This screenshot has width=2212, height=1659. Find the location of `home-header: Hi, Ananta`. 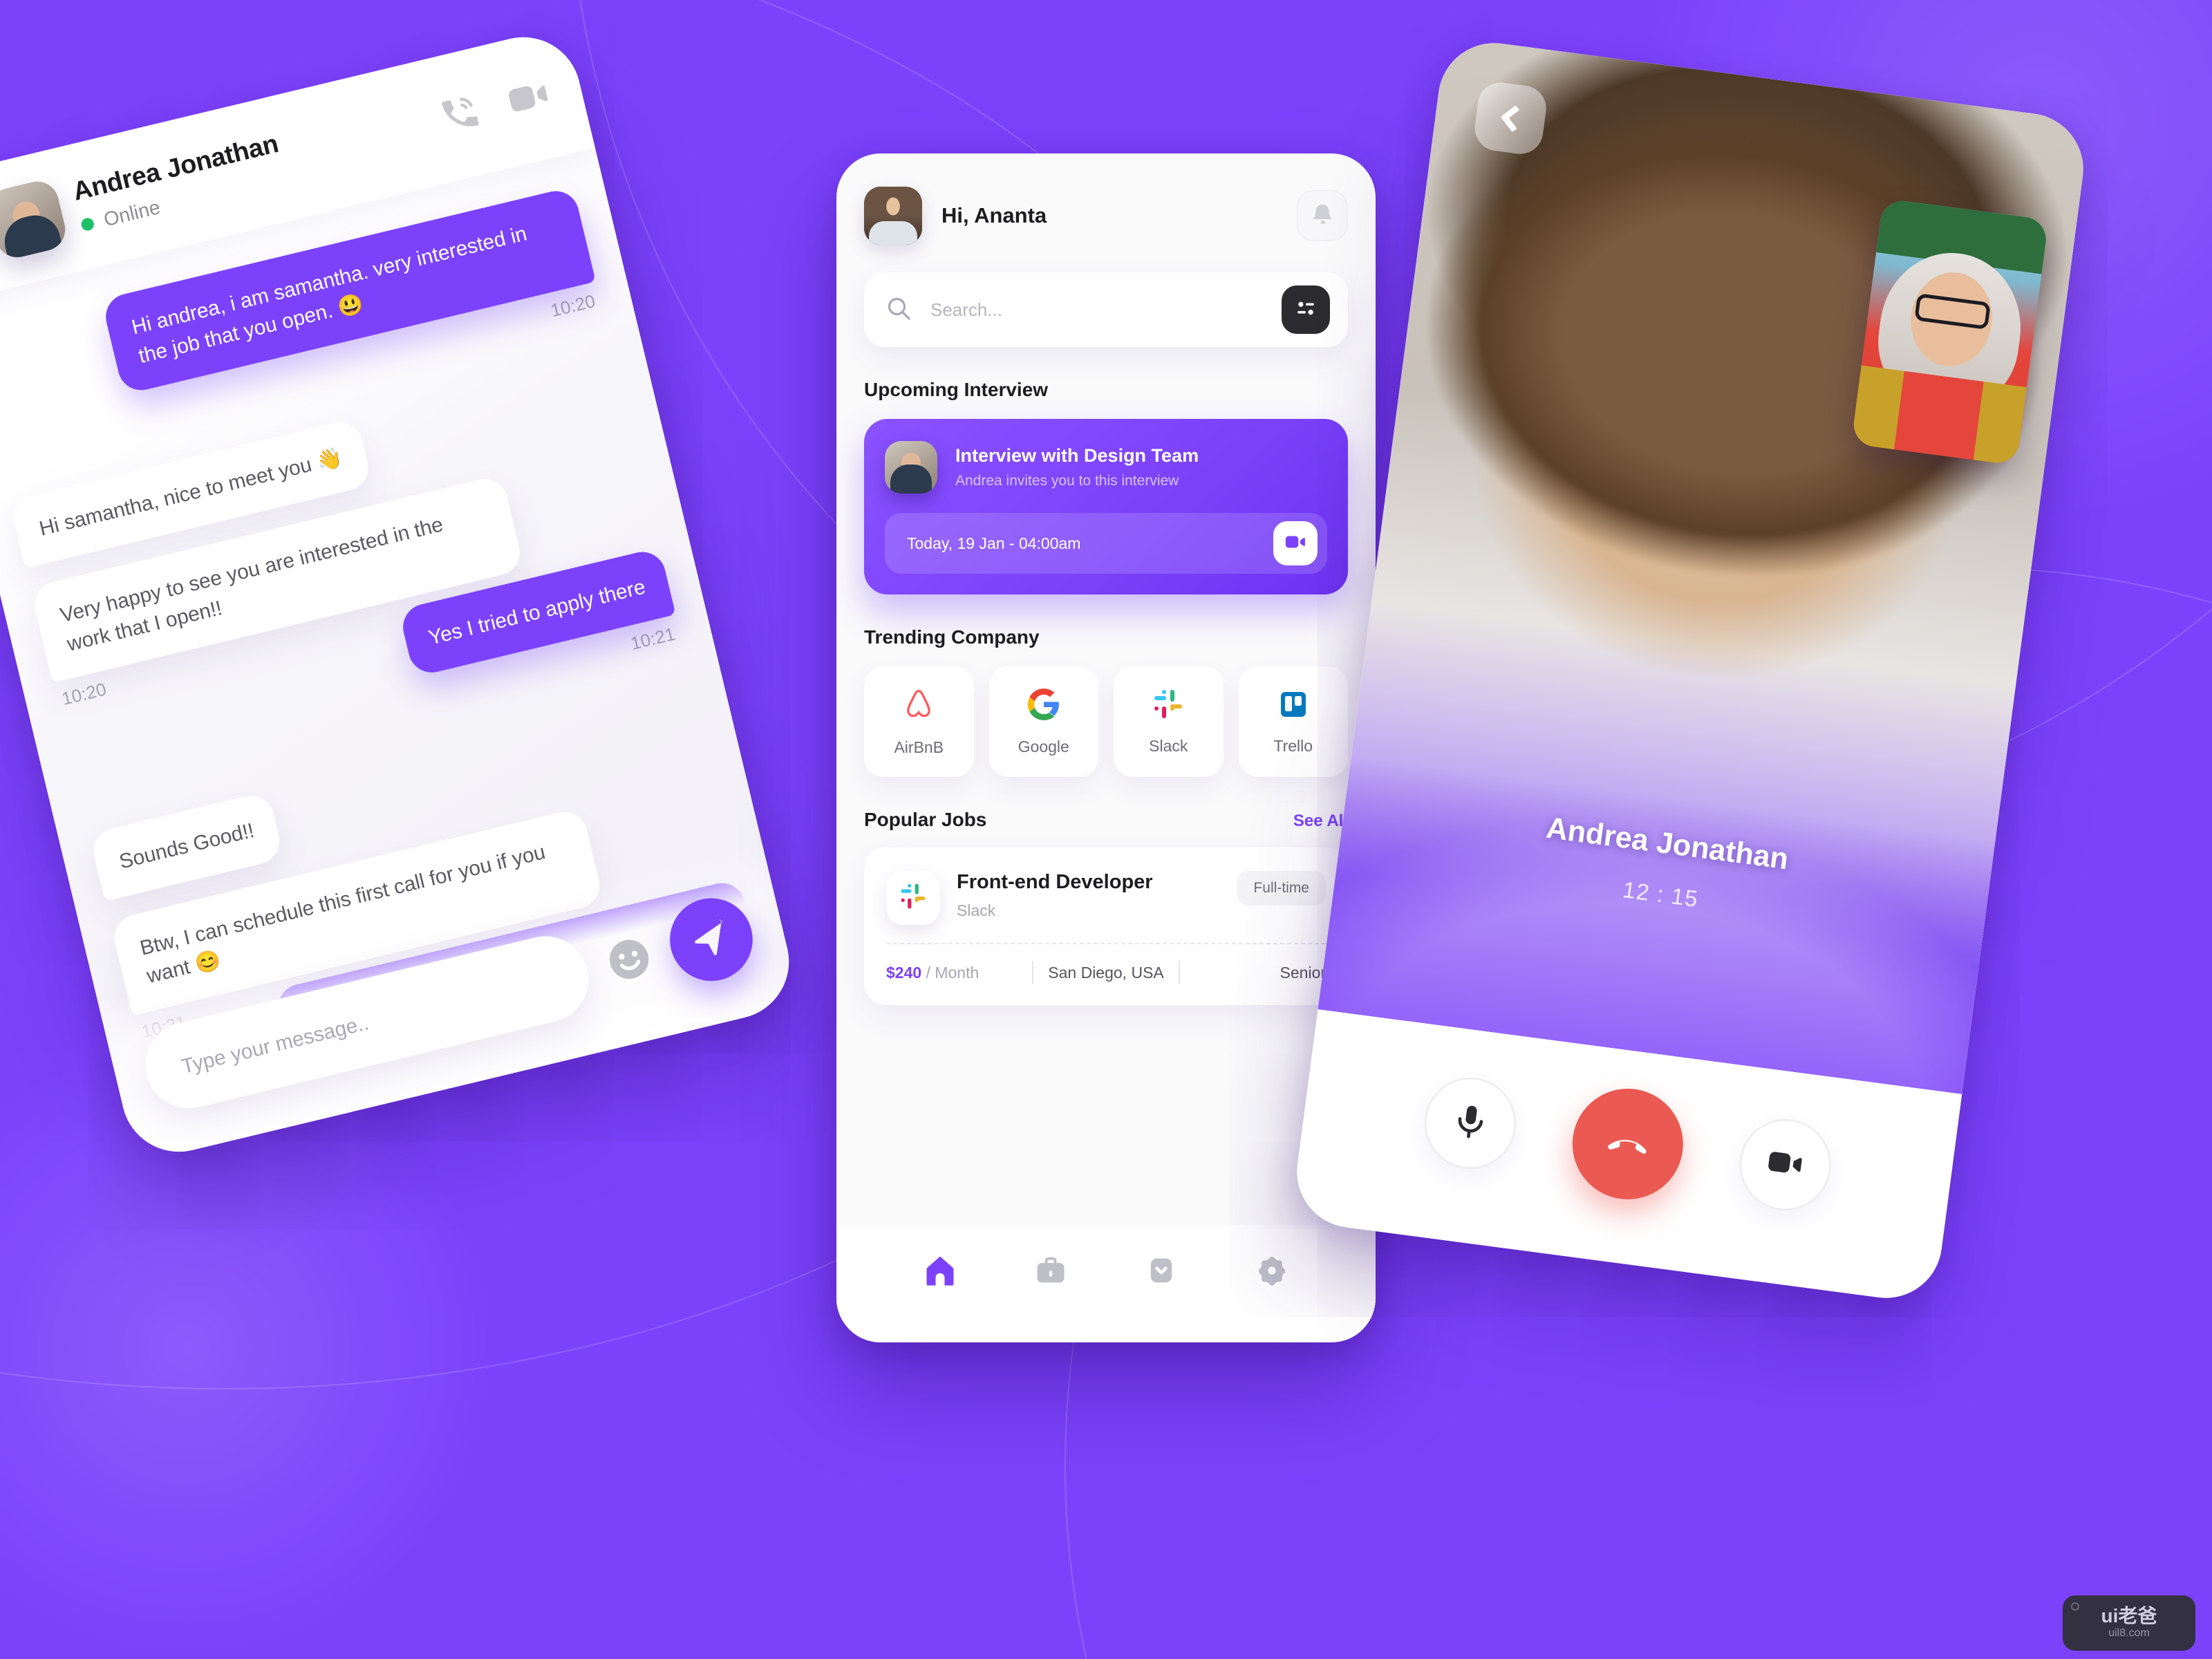

home-header: Hi, Ananta is located at coordinates (1106, 216).